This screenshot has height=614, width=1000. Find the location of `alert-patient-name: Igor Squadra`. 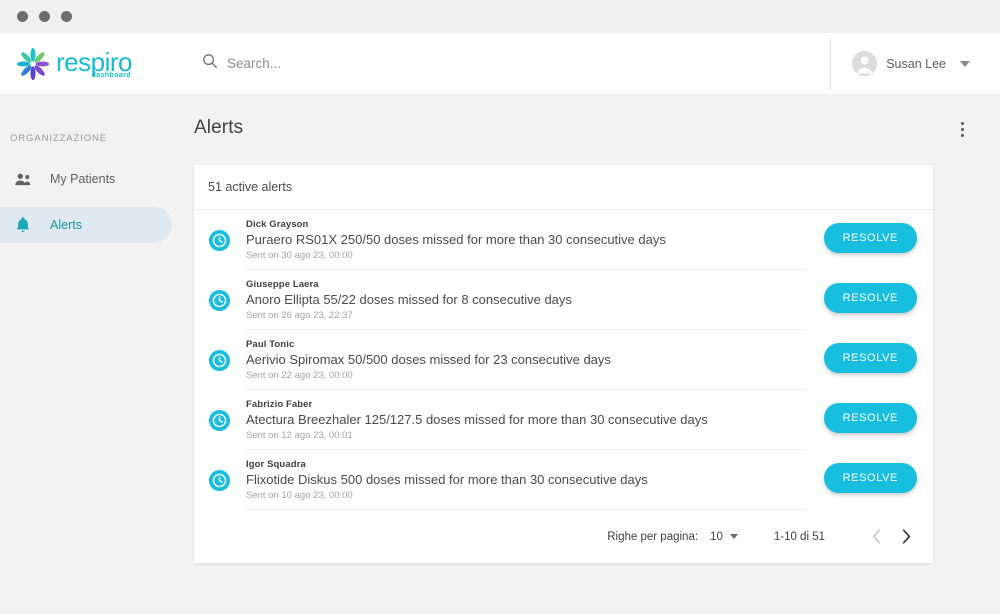

alert-patient-name: Igor Squadra is located at coordinates (276, 464).